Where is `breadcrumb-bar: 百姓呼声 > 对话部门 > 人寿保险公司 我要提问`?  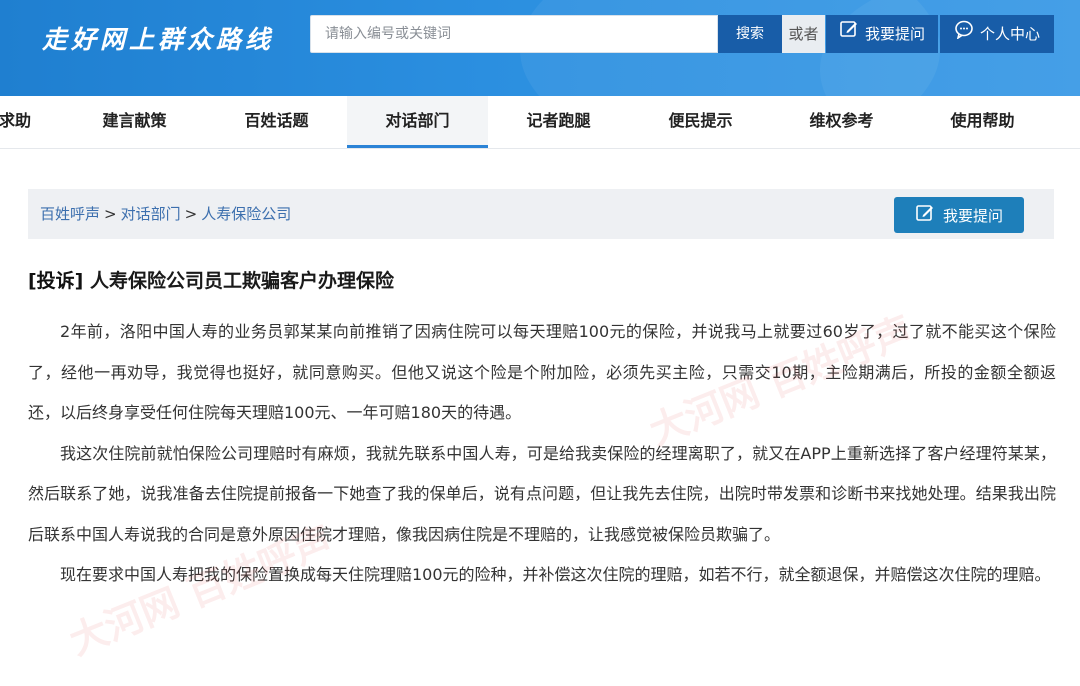
breadcrumb-bar: 百姓呼声 > 对话部门 > 人寿保险公司 我要提问 is located at coordinates (541, 214).